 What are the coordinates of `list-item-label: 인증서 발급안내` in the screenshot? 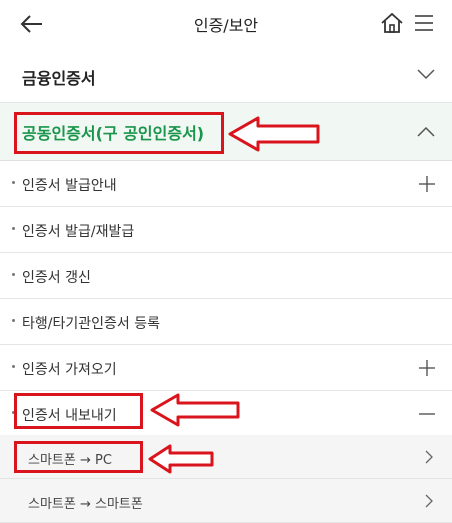 It's located at (69, 186).